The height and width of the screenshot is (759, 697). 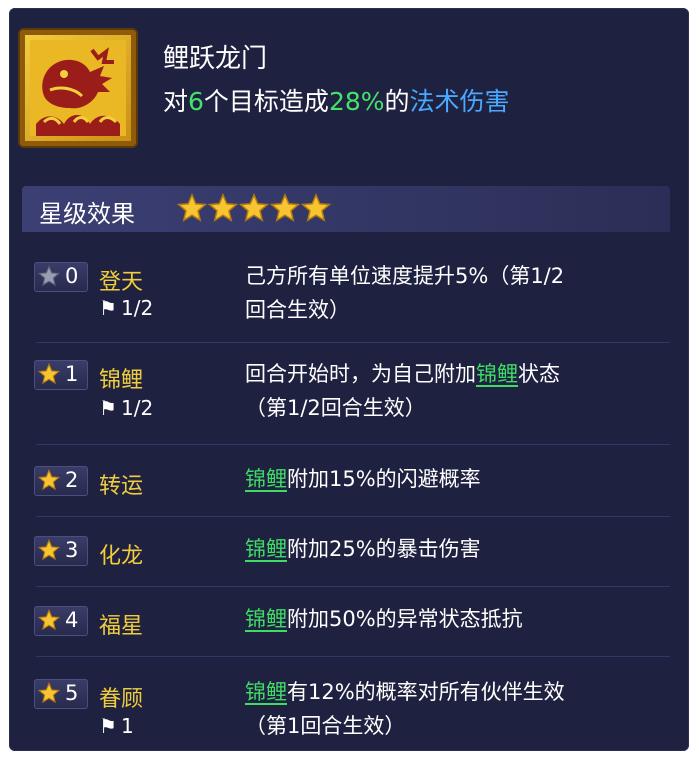 I want to click on star-effect-row: 3 化龙 锦鲤附加25%的暴击伤害, so click(x=346, y=551).